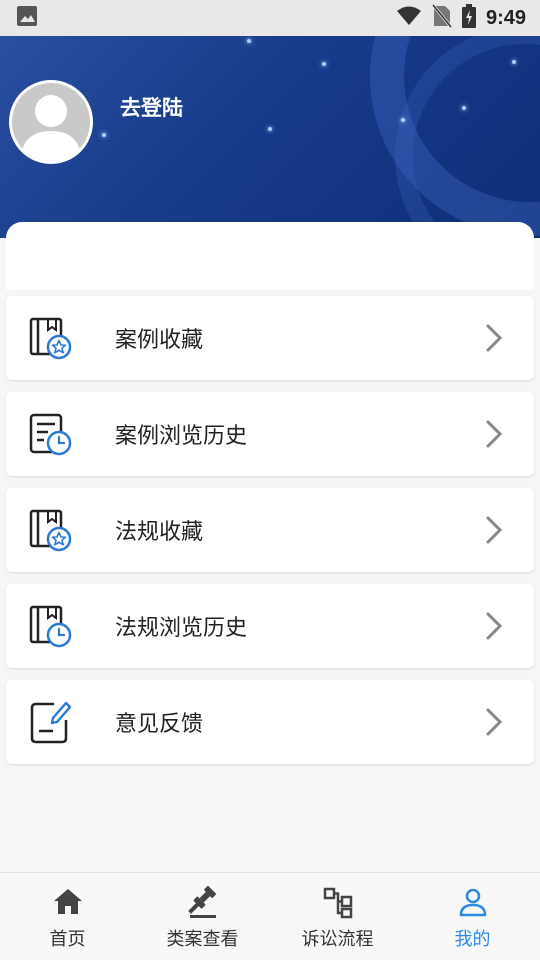 This screenshot has width=540, height=960. What do you see at coordinates (472, 939) in the screenshot?
I see `nav-label: 我的` at bounding box center [472, 939].